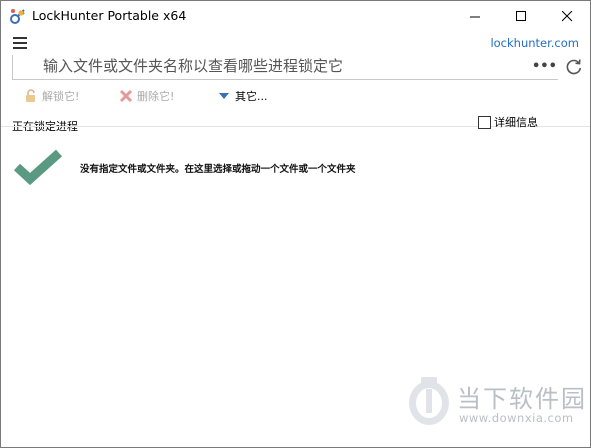  What do you see at coordinates (429, 401) in the screenshot?
I see `watermark-logo-icon` at bounding box center [429, 401].